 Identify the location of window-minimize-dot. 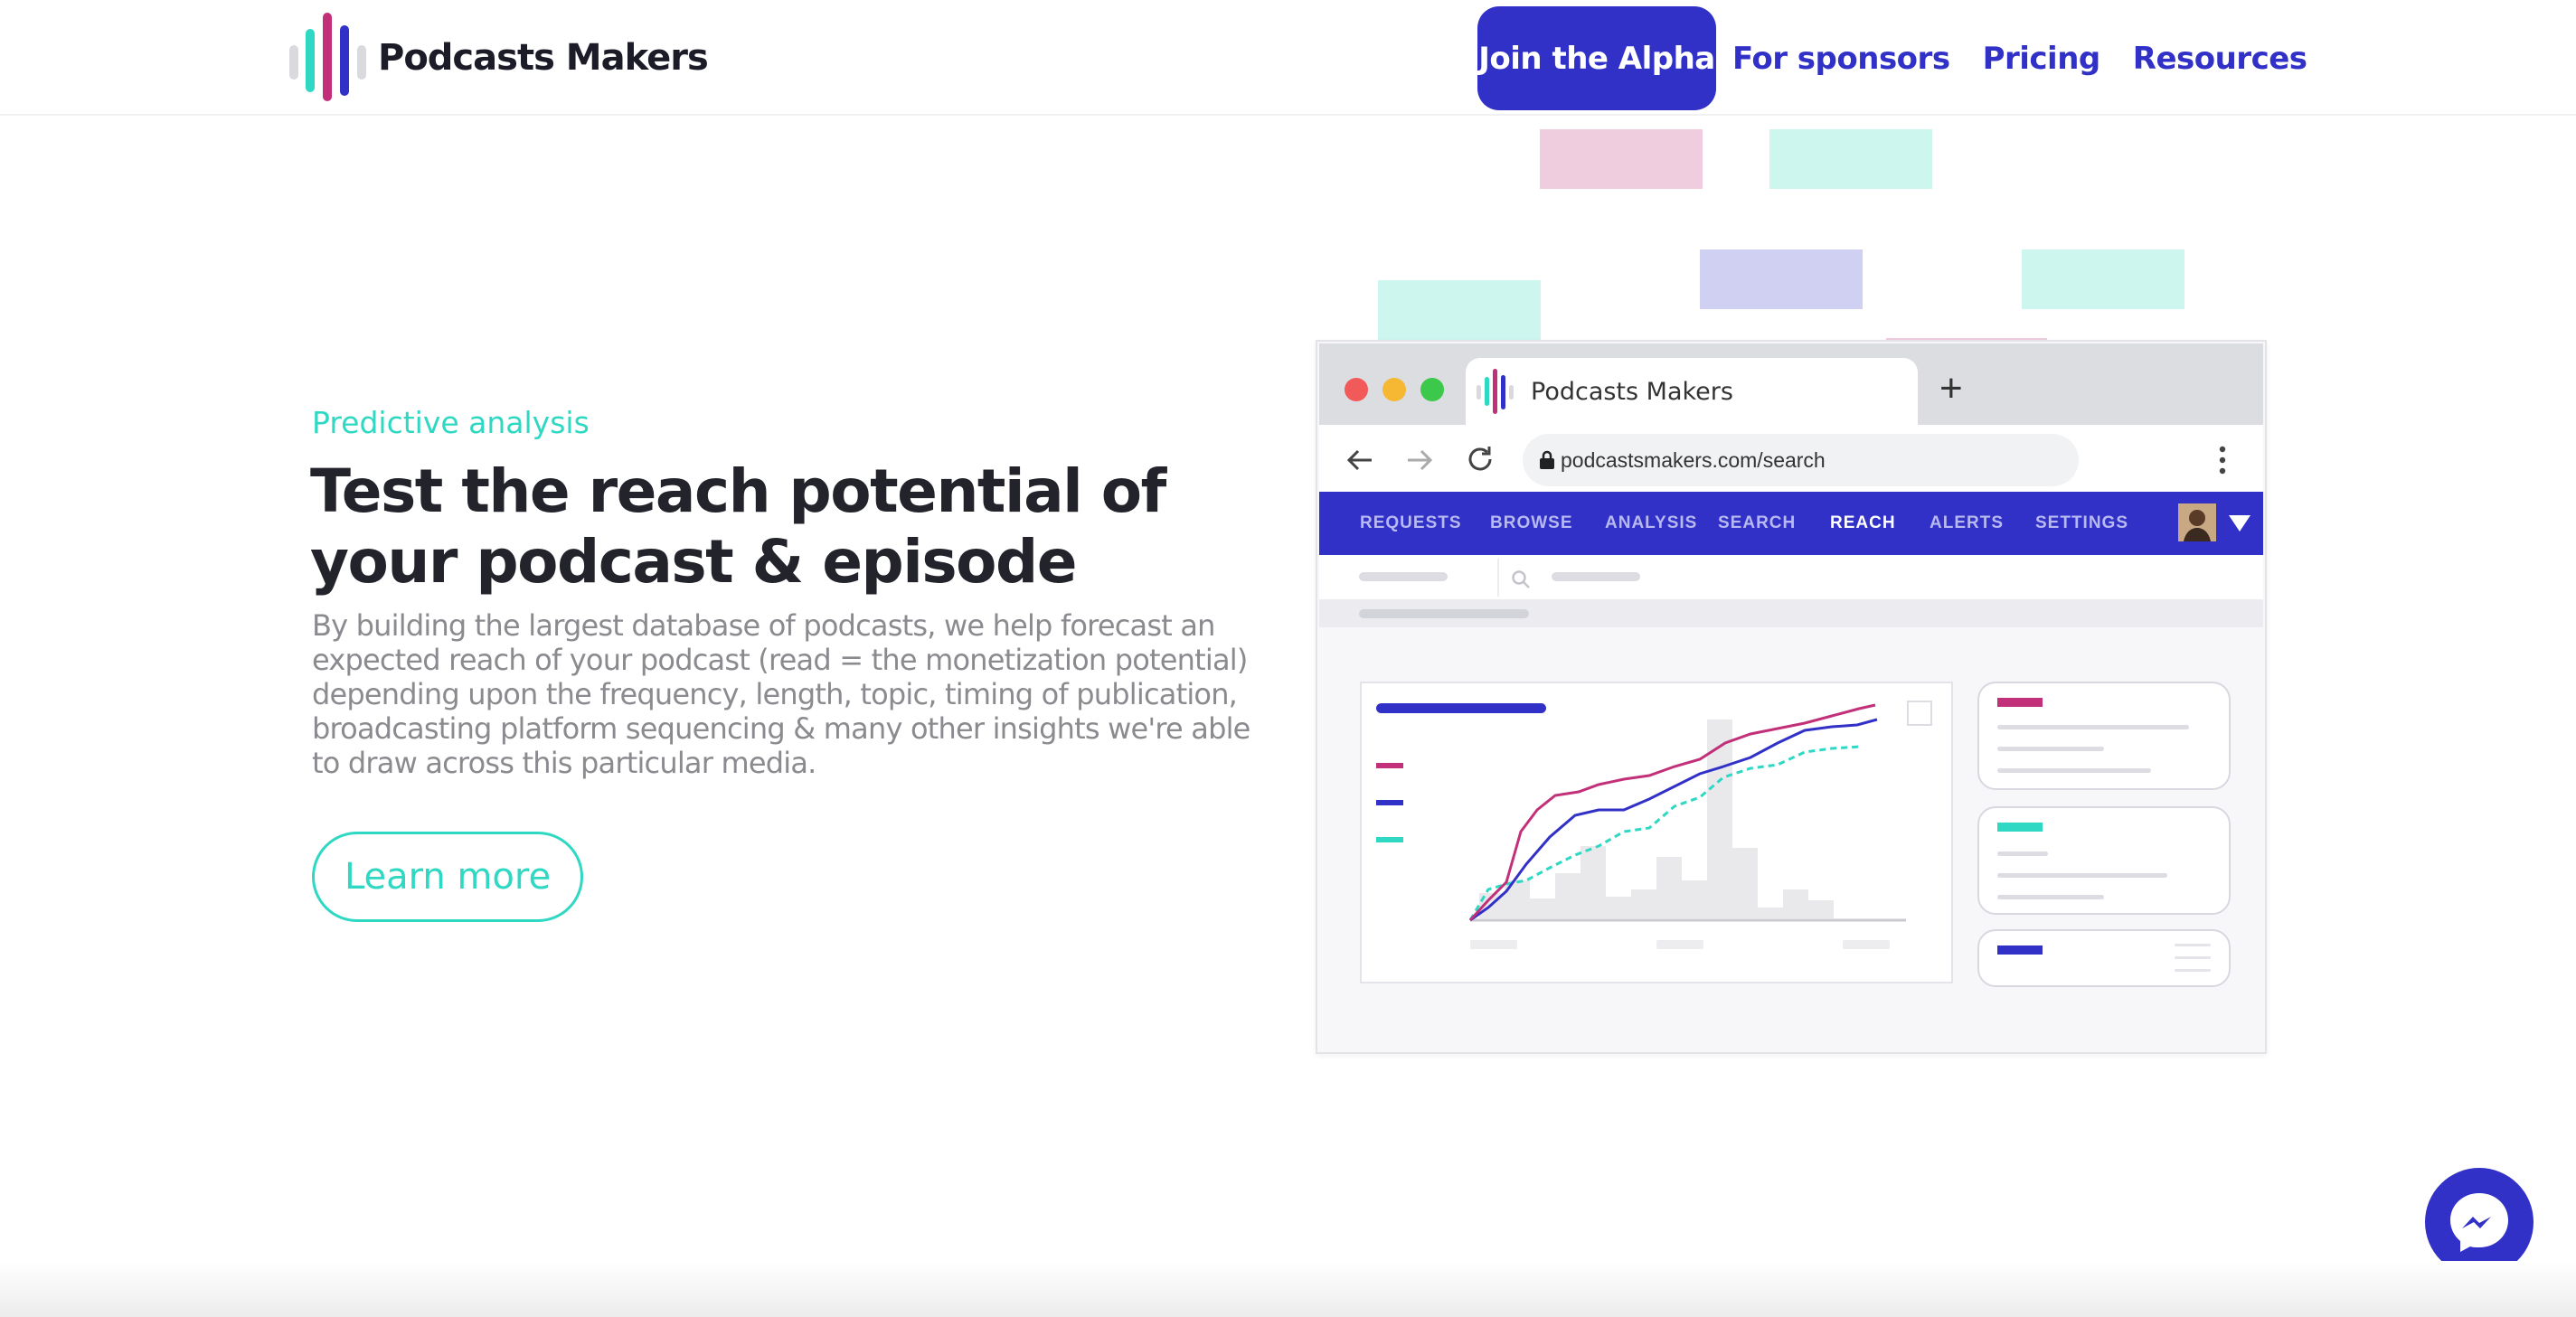
(1394, 390).